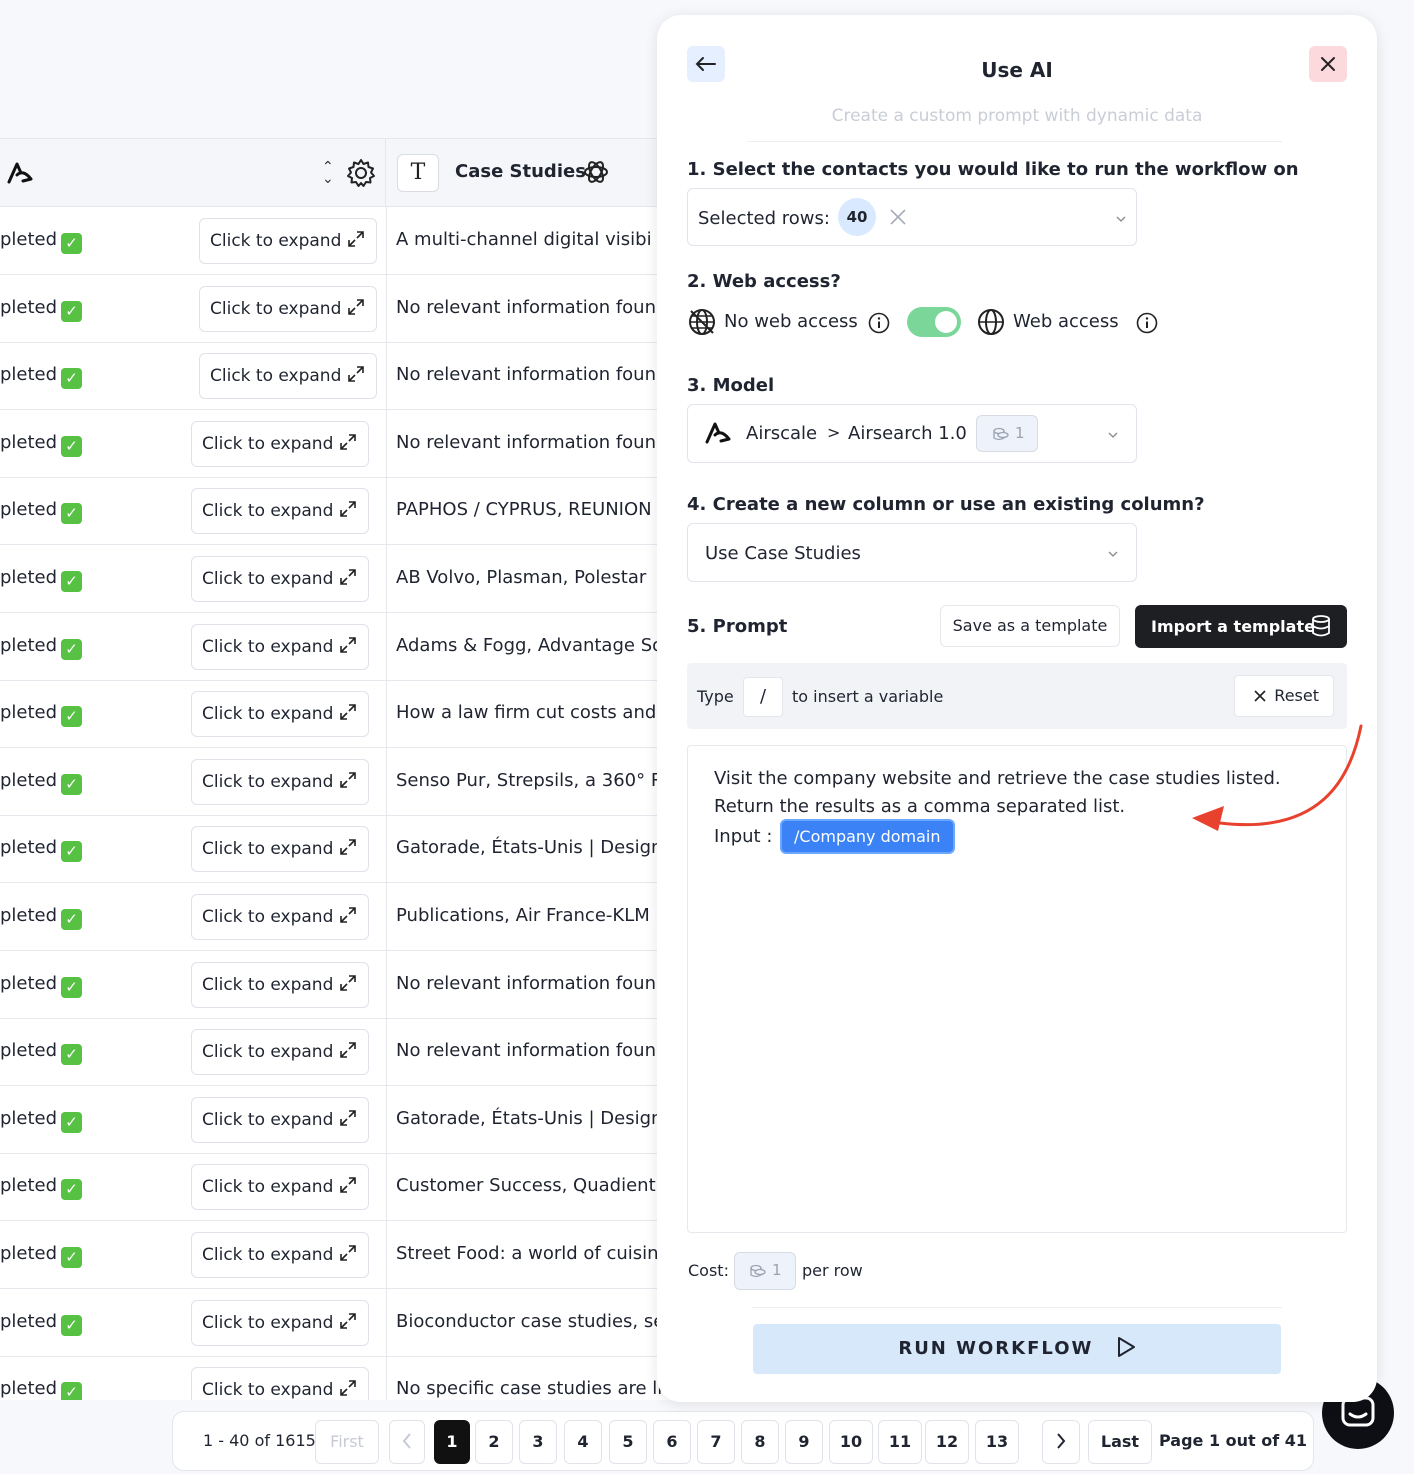 This screenshot has width=1414, height=1474. I want to click on page-button: 11, so click(900, 1442).